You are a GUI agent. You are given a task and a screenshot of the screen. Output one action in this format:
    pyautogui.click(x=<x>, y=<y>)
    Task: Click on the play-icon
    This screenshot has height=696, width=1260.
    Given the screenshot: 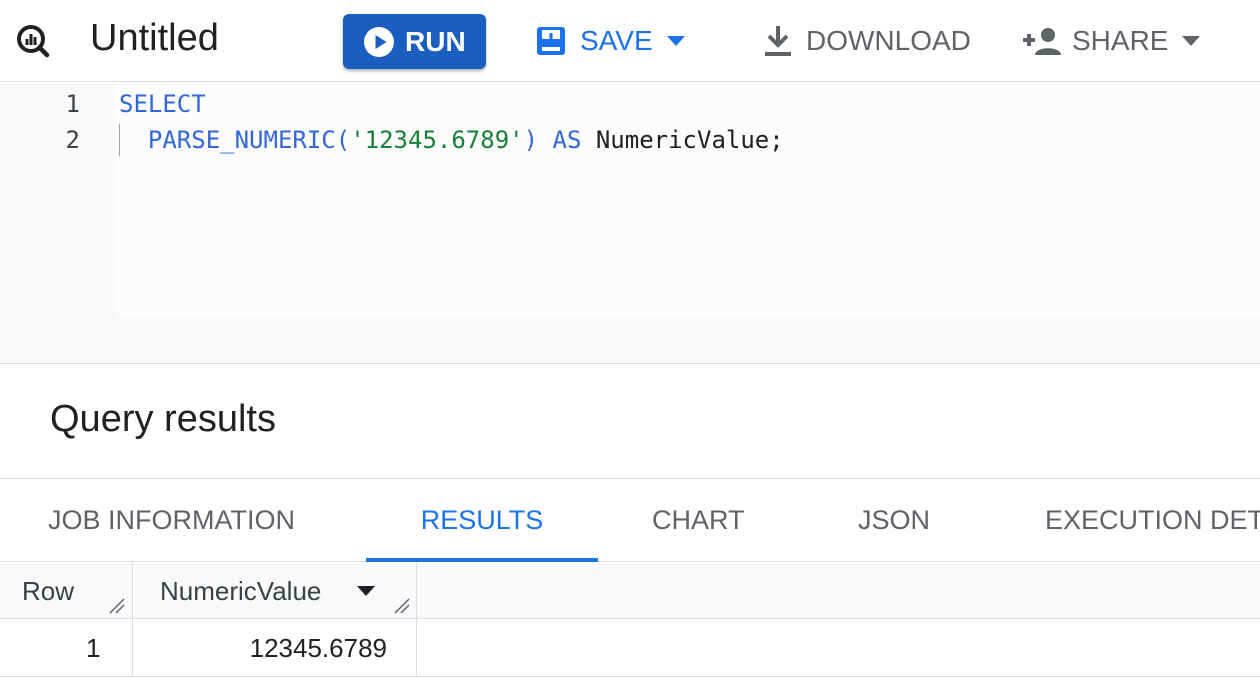 What is the action you would take?
    pyautogui.click(x=379, y=41)
    